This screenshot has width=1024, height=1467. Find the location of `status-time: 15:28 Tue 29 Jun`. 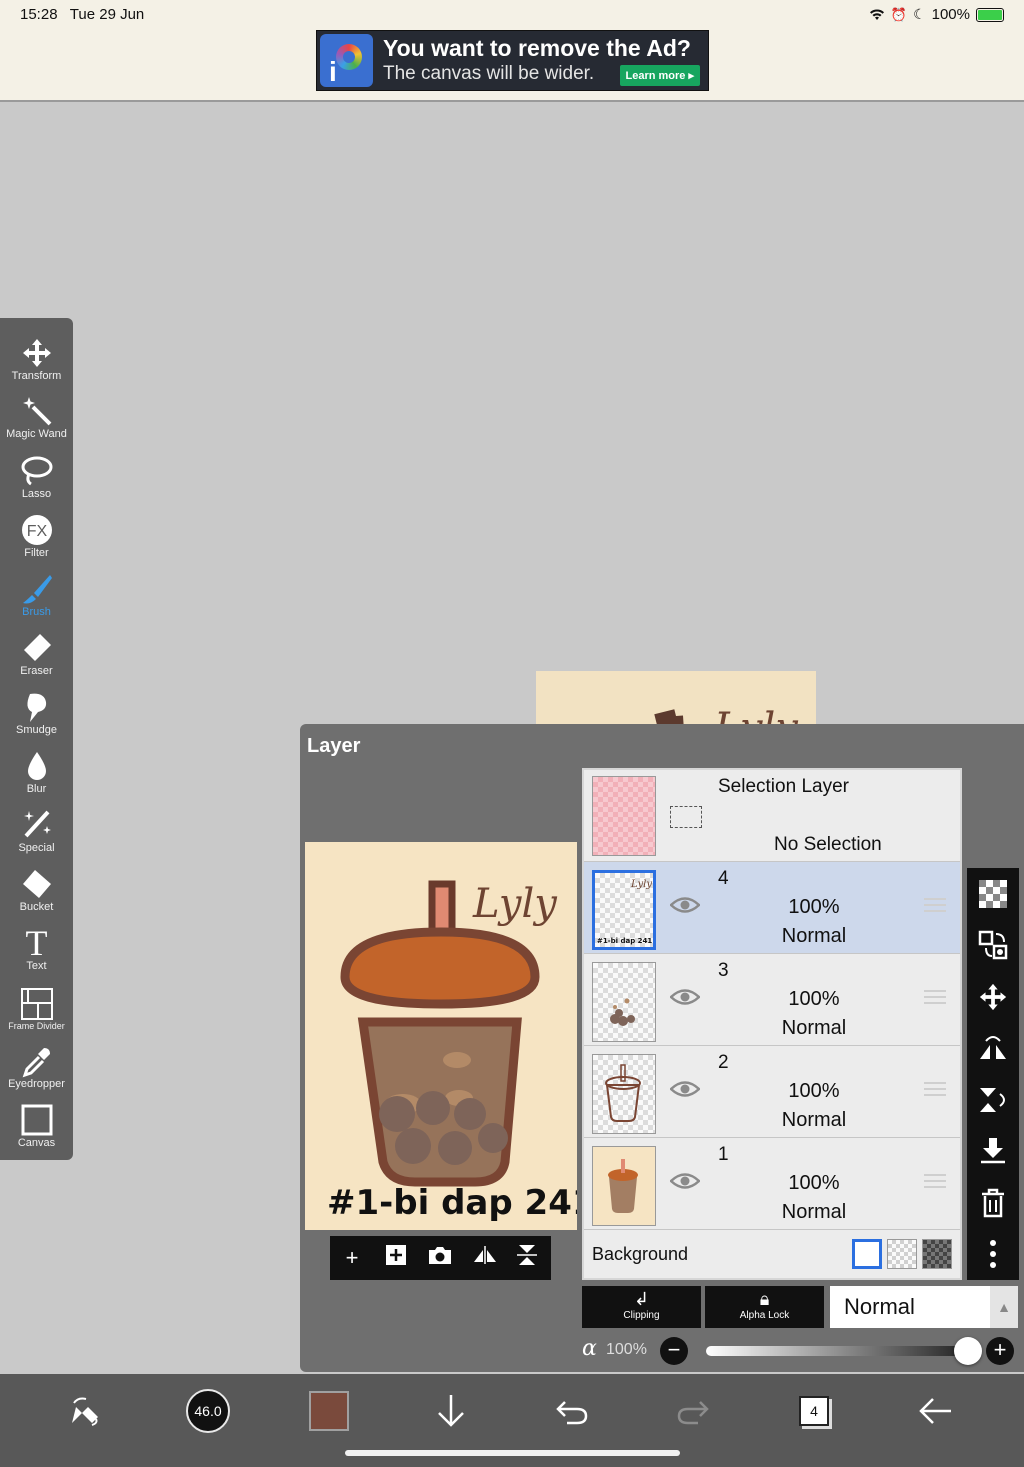

status-time: 15:28 Tue 29 Jun is located at coordinates (82, 14).